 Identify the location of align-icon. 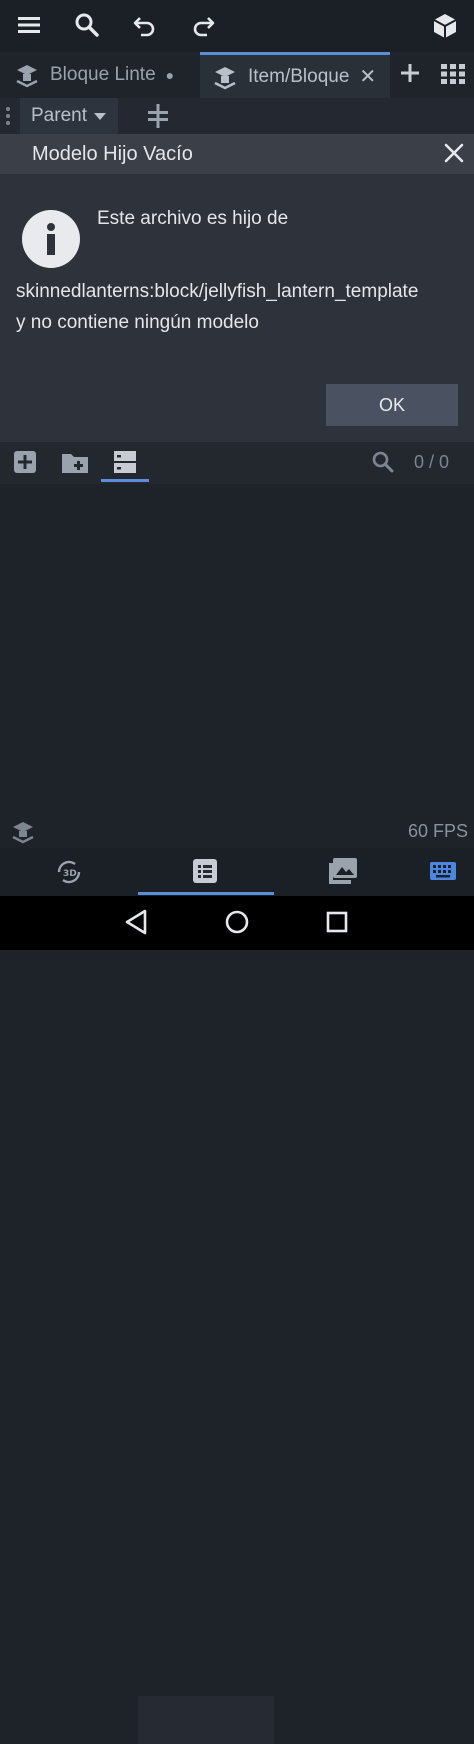
(158, 116).